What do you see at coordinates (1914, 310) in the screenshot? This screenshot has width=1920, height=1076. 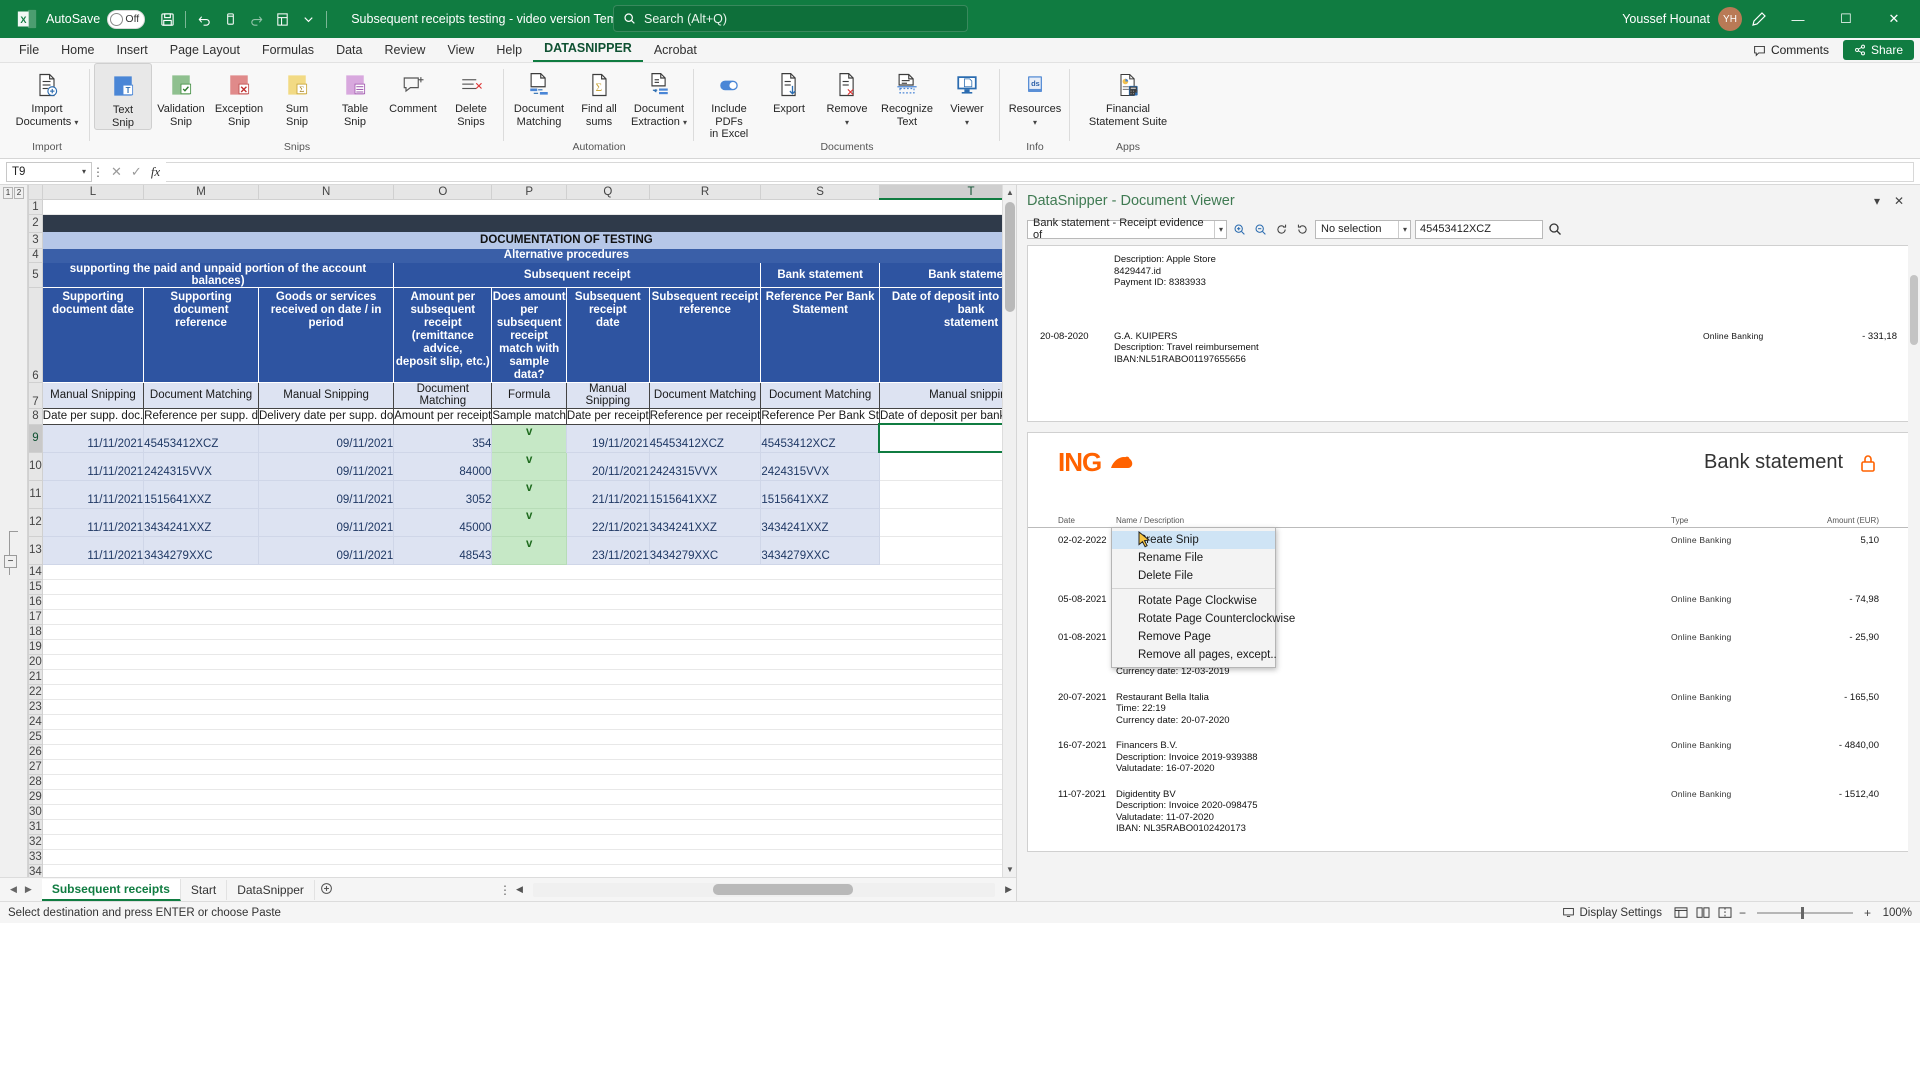 I see `datasnipper-scroll-thumb` at bounding box center [1914, 310].